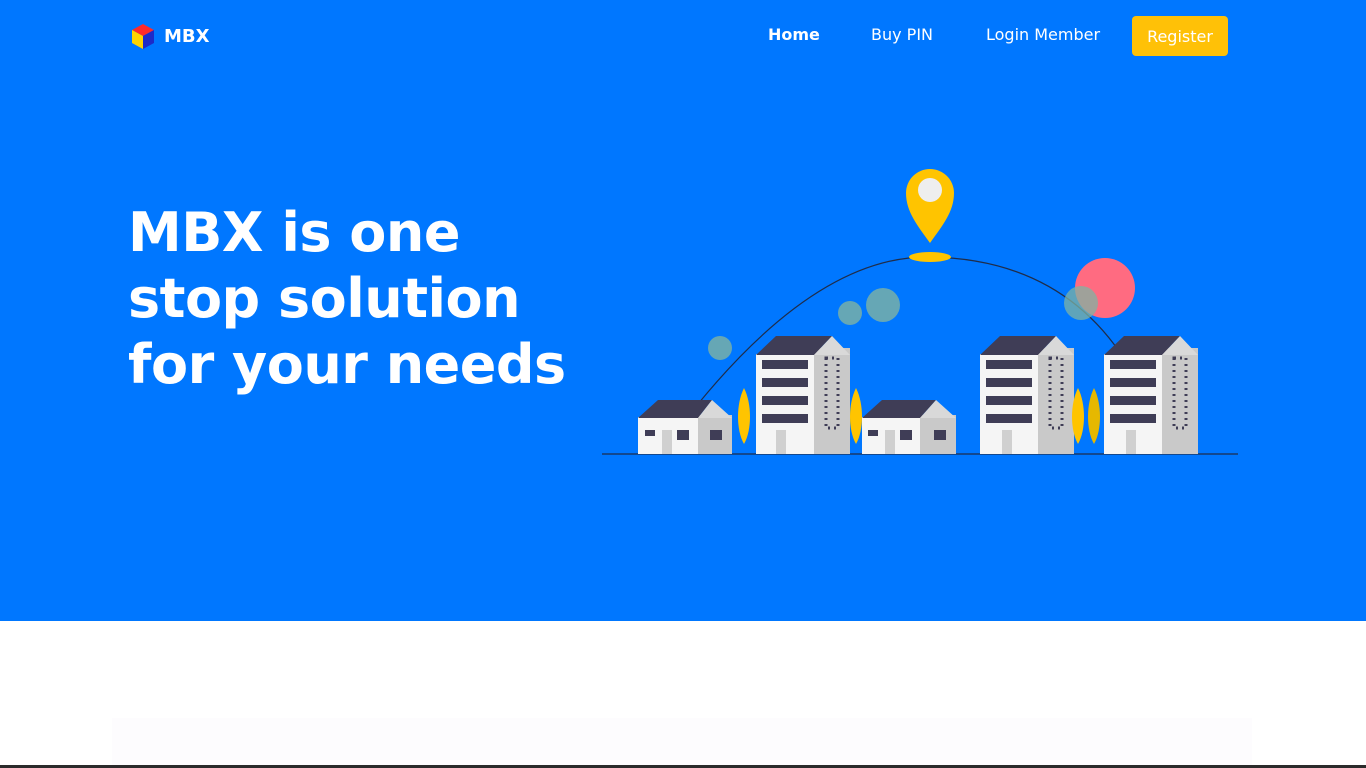  I want to click on cube-logo-icon, so click(143, 36).